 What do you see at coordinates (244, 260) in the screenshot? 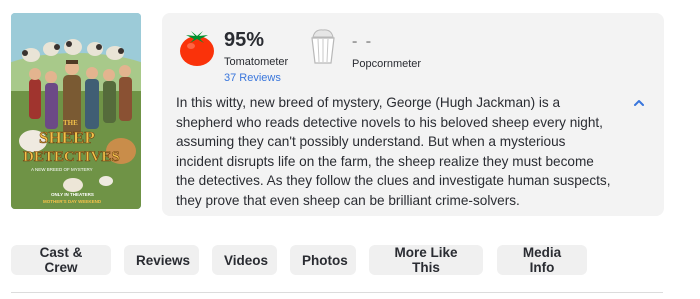
I see `nav-videos: Videos` at bounding box center [244, 260].